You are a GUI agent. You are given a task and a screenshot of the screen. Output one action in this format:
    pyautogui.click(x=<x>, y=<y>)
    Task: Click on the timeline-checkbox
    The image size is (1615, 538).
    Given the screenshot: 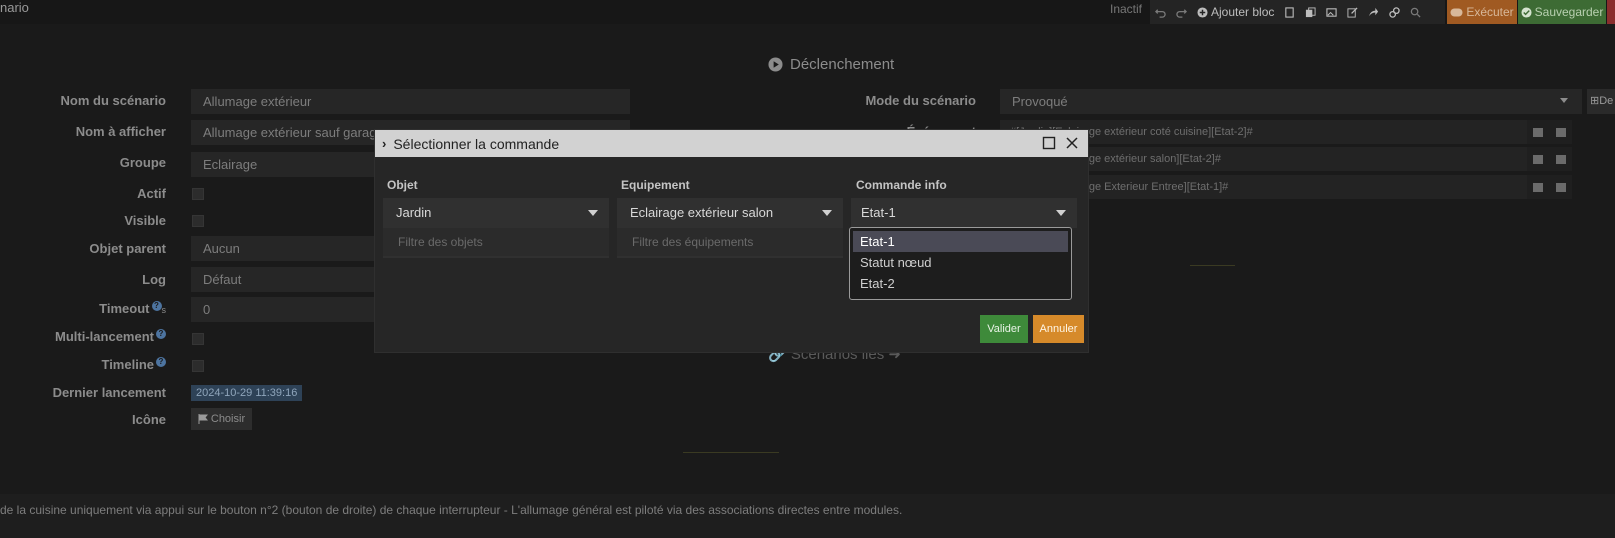 What is the action you would take?
    pyautogui.click(x=198, y=366)
    